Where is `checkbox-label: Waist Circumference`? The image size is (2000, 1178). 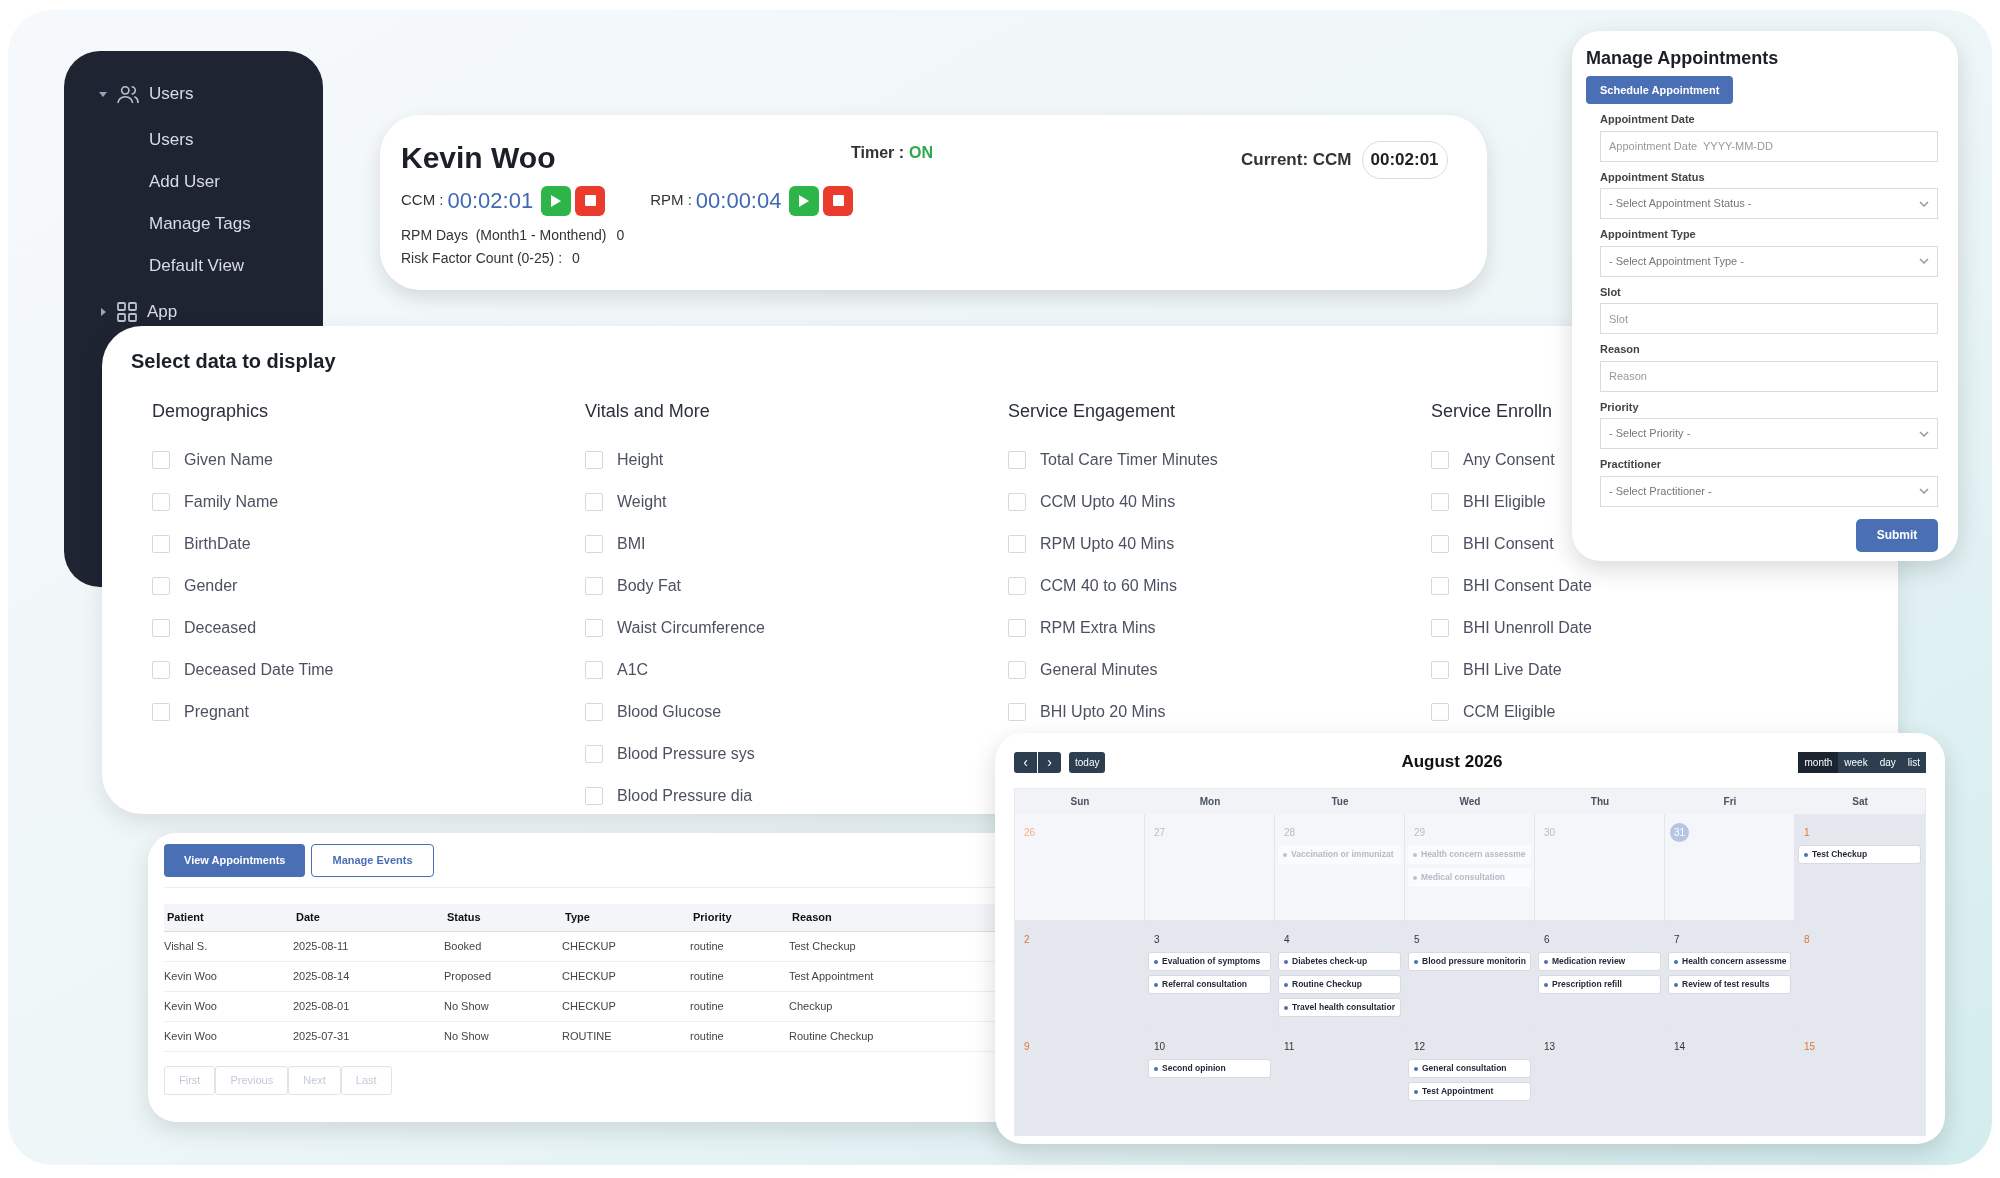 checkbox-label: Waist Circumference is located at coordinates (691, 628).